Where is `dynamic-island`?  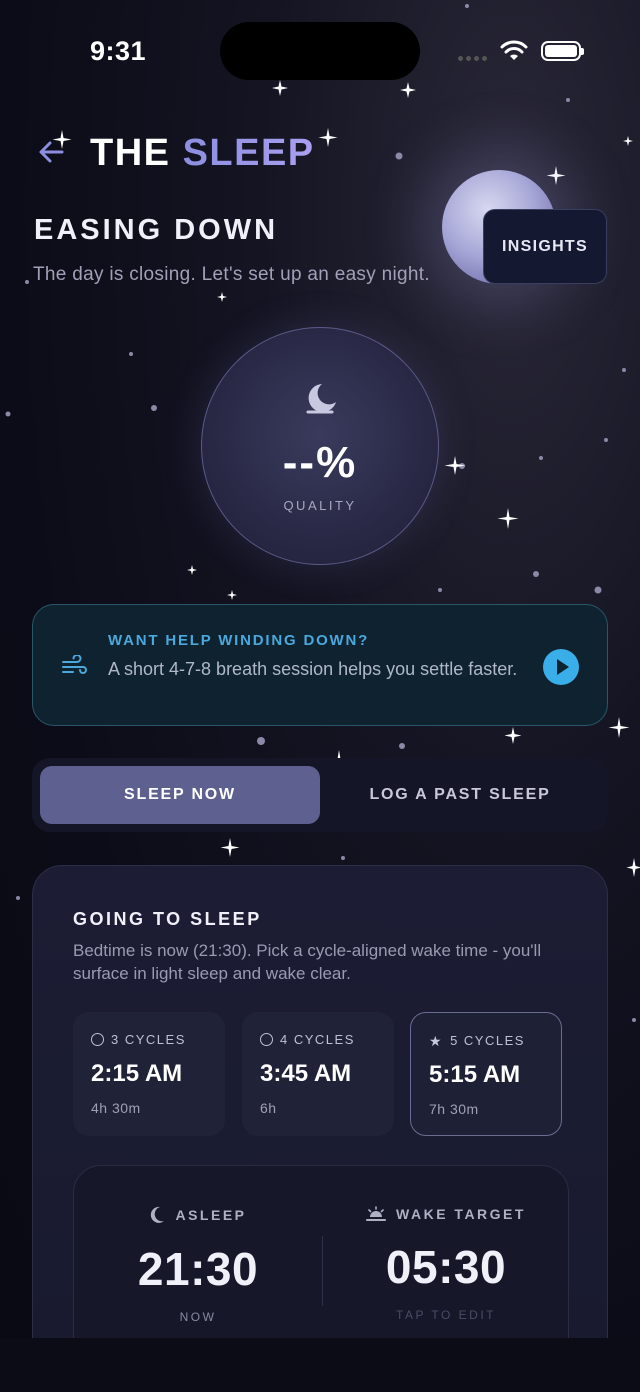 dynamic-island is located at coordinates (320, 51).